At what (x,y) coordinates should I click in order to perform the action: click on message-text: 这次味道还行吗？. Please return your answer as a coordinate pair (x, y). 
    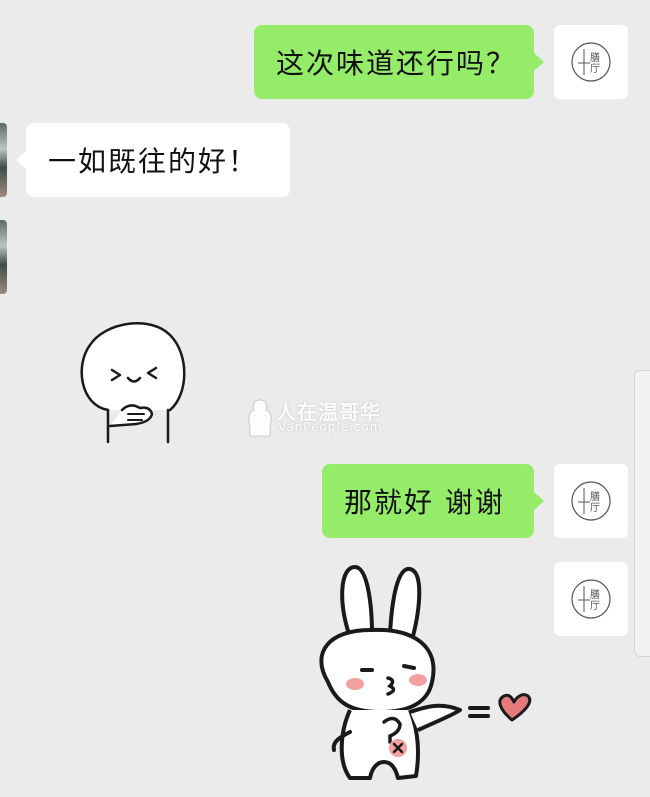
    Looking at the image, I should click on (396, 63).